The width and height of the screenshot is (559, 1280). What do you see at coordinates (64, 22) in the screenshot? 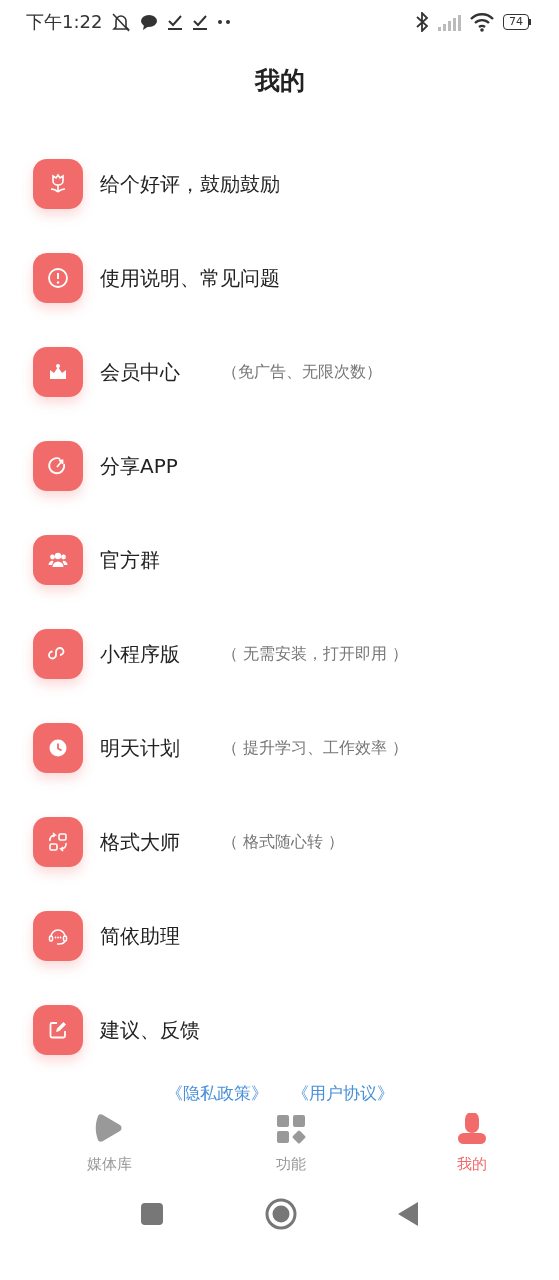
I see `clock-text: 下午1:22` at bounding box center [64, 22].